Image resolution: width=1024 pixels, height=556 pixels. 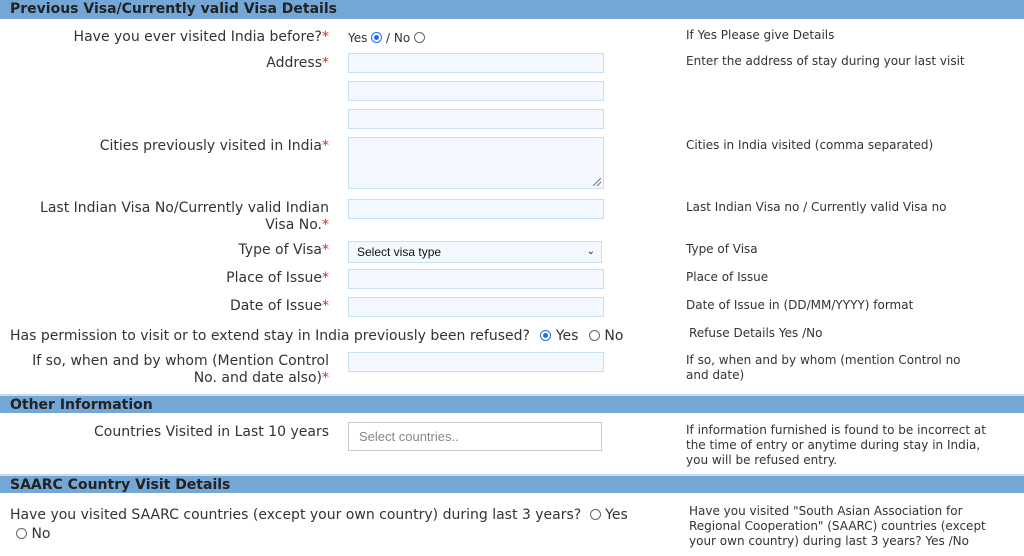 What do you see at coordinates (475, 252) in the screenshot?
I see `visa-type-select: Select visa type ⌄` at bounding box center [475, 252].